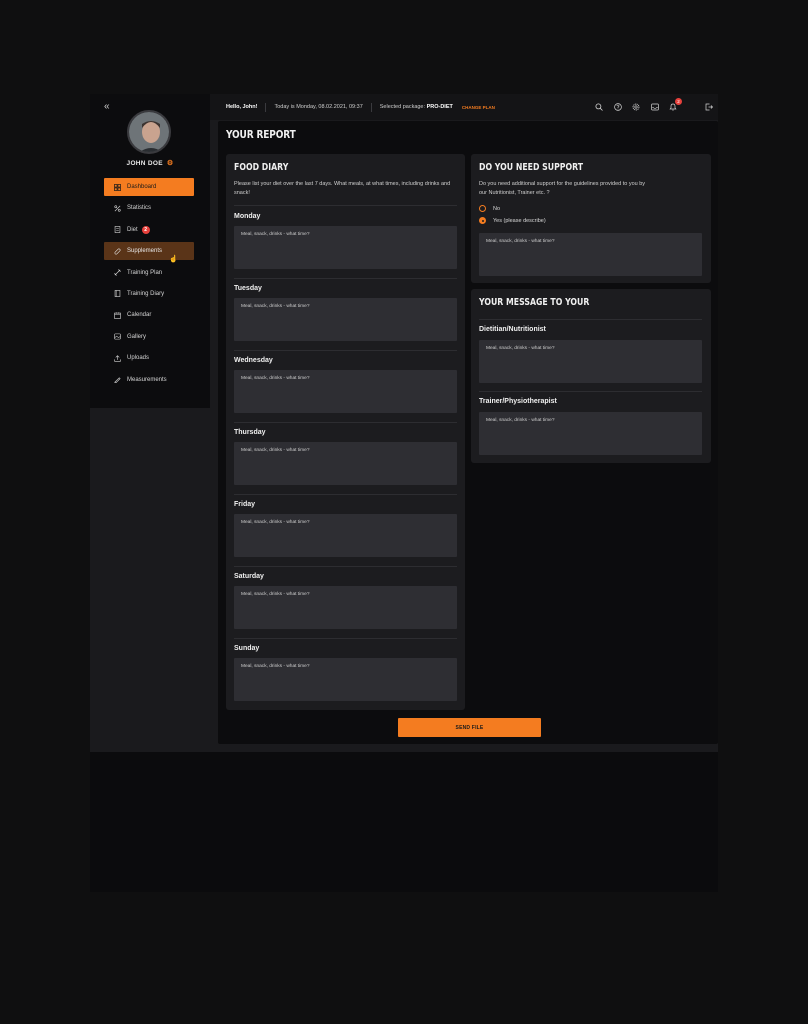 Image resolution: width=808 pixels, height=1024 pixels. I want to click on sidebar-item-label: Uploads, so click(138, 358).